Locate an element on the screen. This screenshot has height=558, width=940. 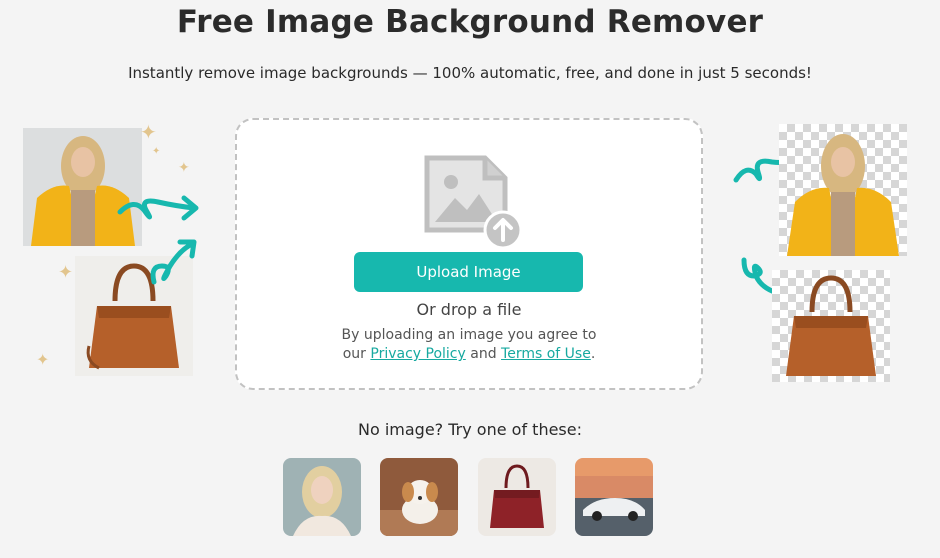
sample-car-thumbnail is located at coordinates (614, 497).